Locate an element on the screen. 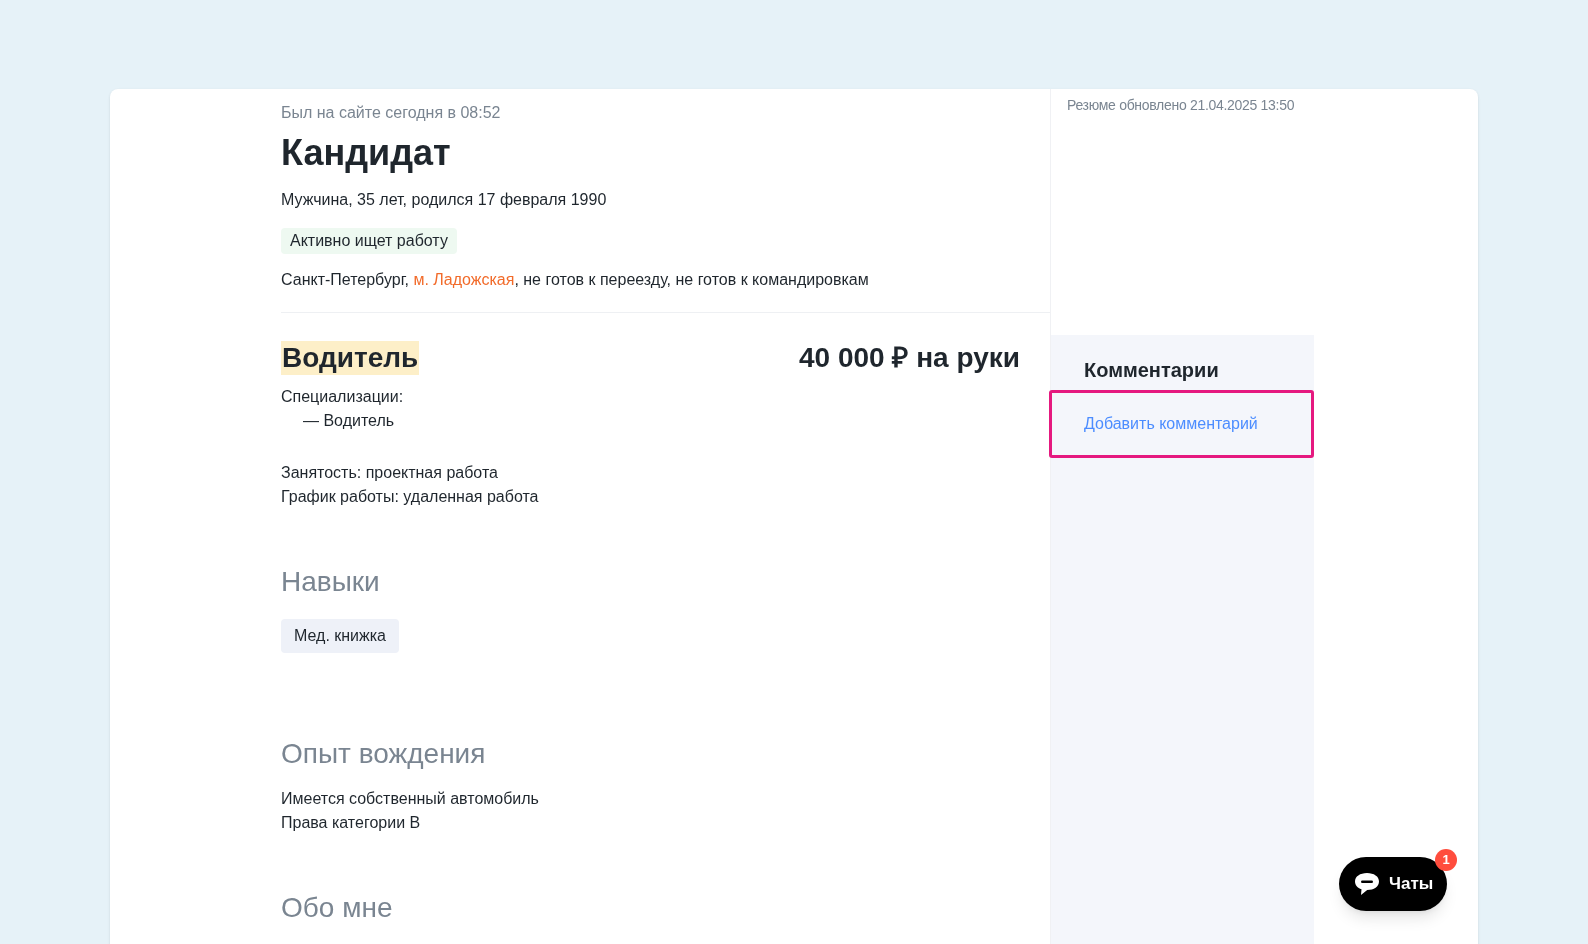 The width and height of the screenshot is (1588, 944). section-heading: Навыки is located at coordinates (331, 582).